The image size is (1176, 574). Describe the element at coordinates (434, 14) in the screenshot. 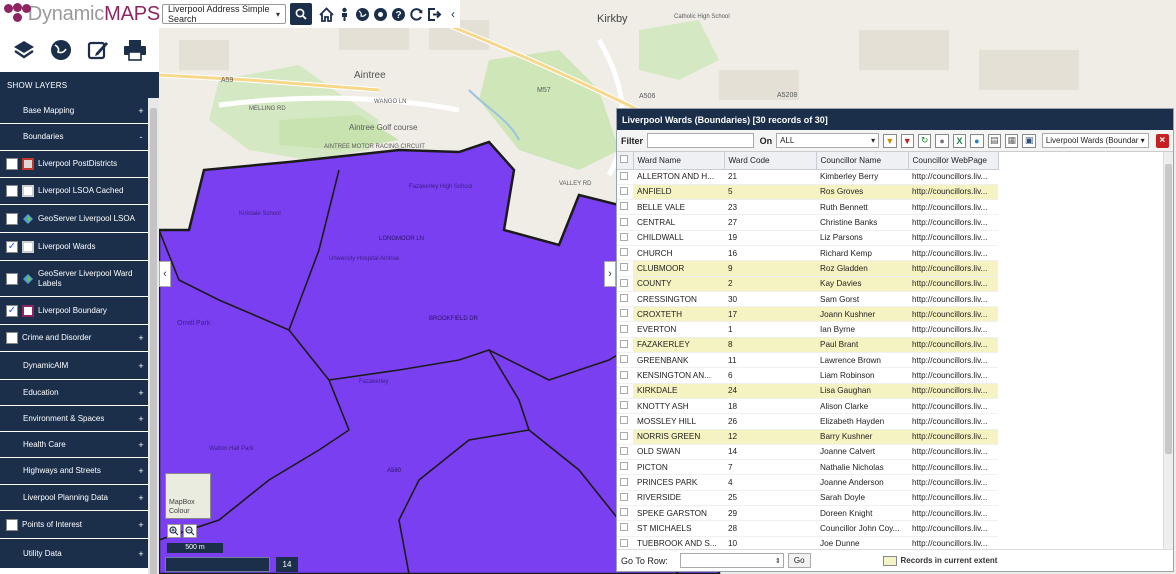

I see `logout-button` at that location.